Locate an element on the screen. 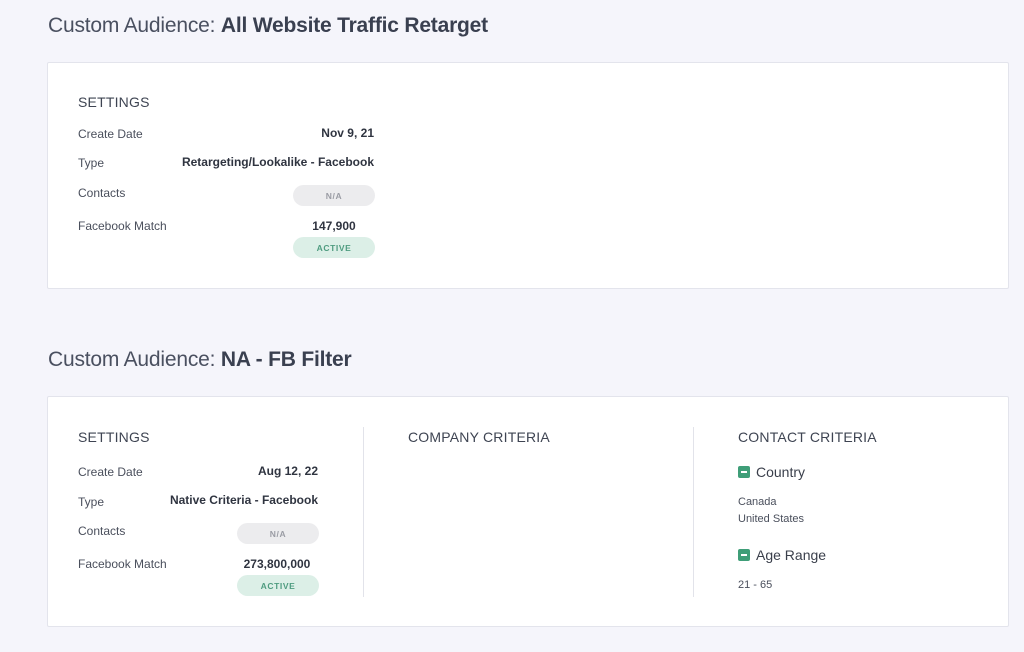 The height and width of the screenshot is (652, 1024). facebook-match-value: 273,800,000 is located at coordinates (277, 564).